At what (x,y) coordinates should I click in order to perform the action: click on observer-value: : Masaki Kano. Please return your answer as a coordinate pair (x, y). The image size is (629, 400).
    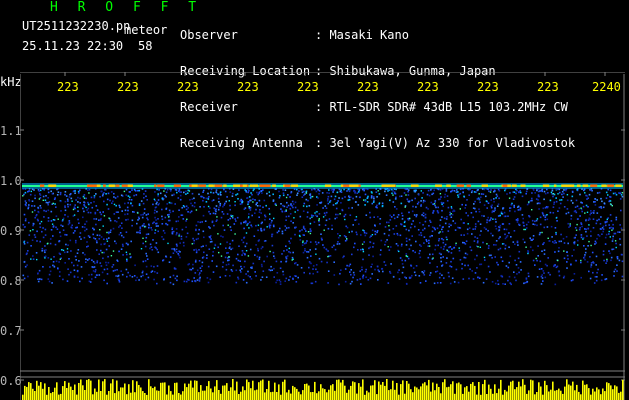
    Looking at the image, I should click on (362, 35).